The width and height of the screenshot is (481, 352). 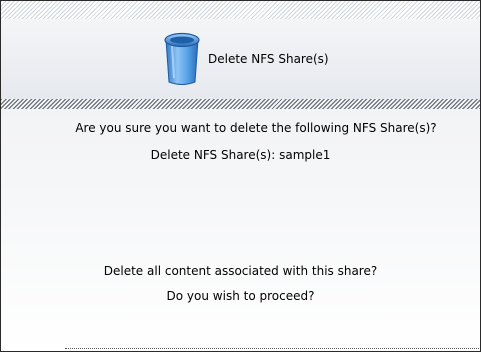 I want to click on top-hatch-strip, so click(x=240, y=10).